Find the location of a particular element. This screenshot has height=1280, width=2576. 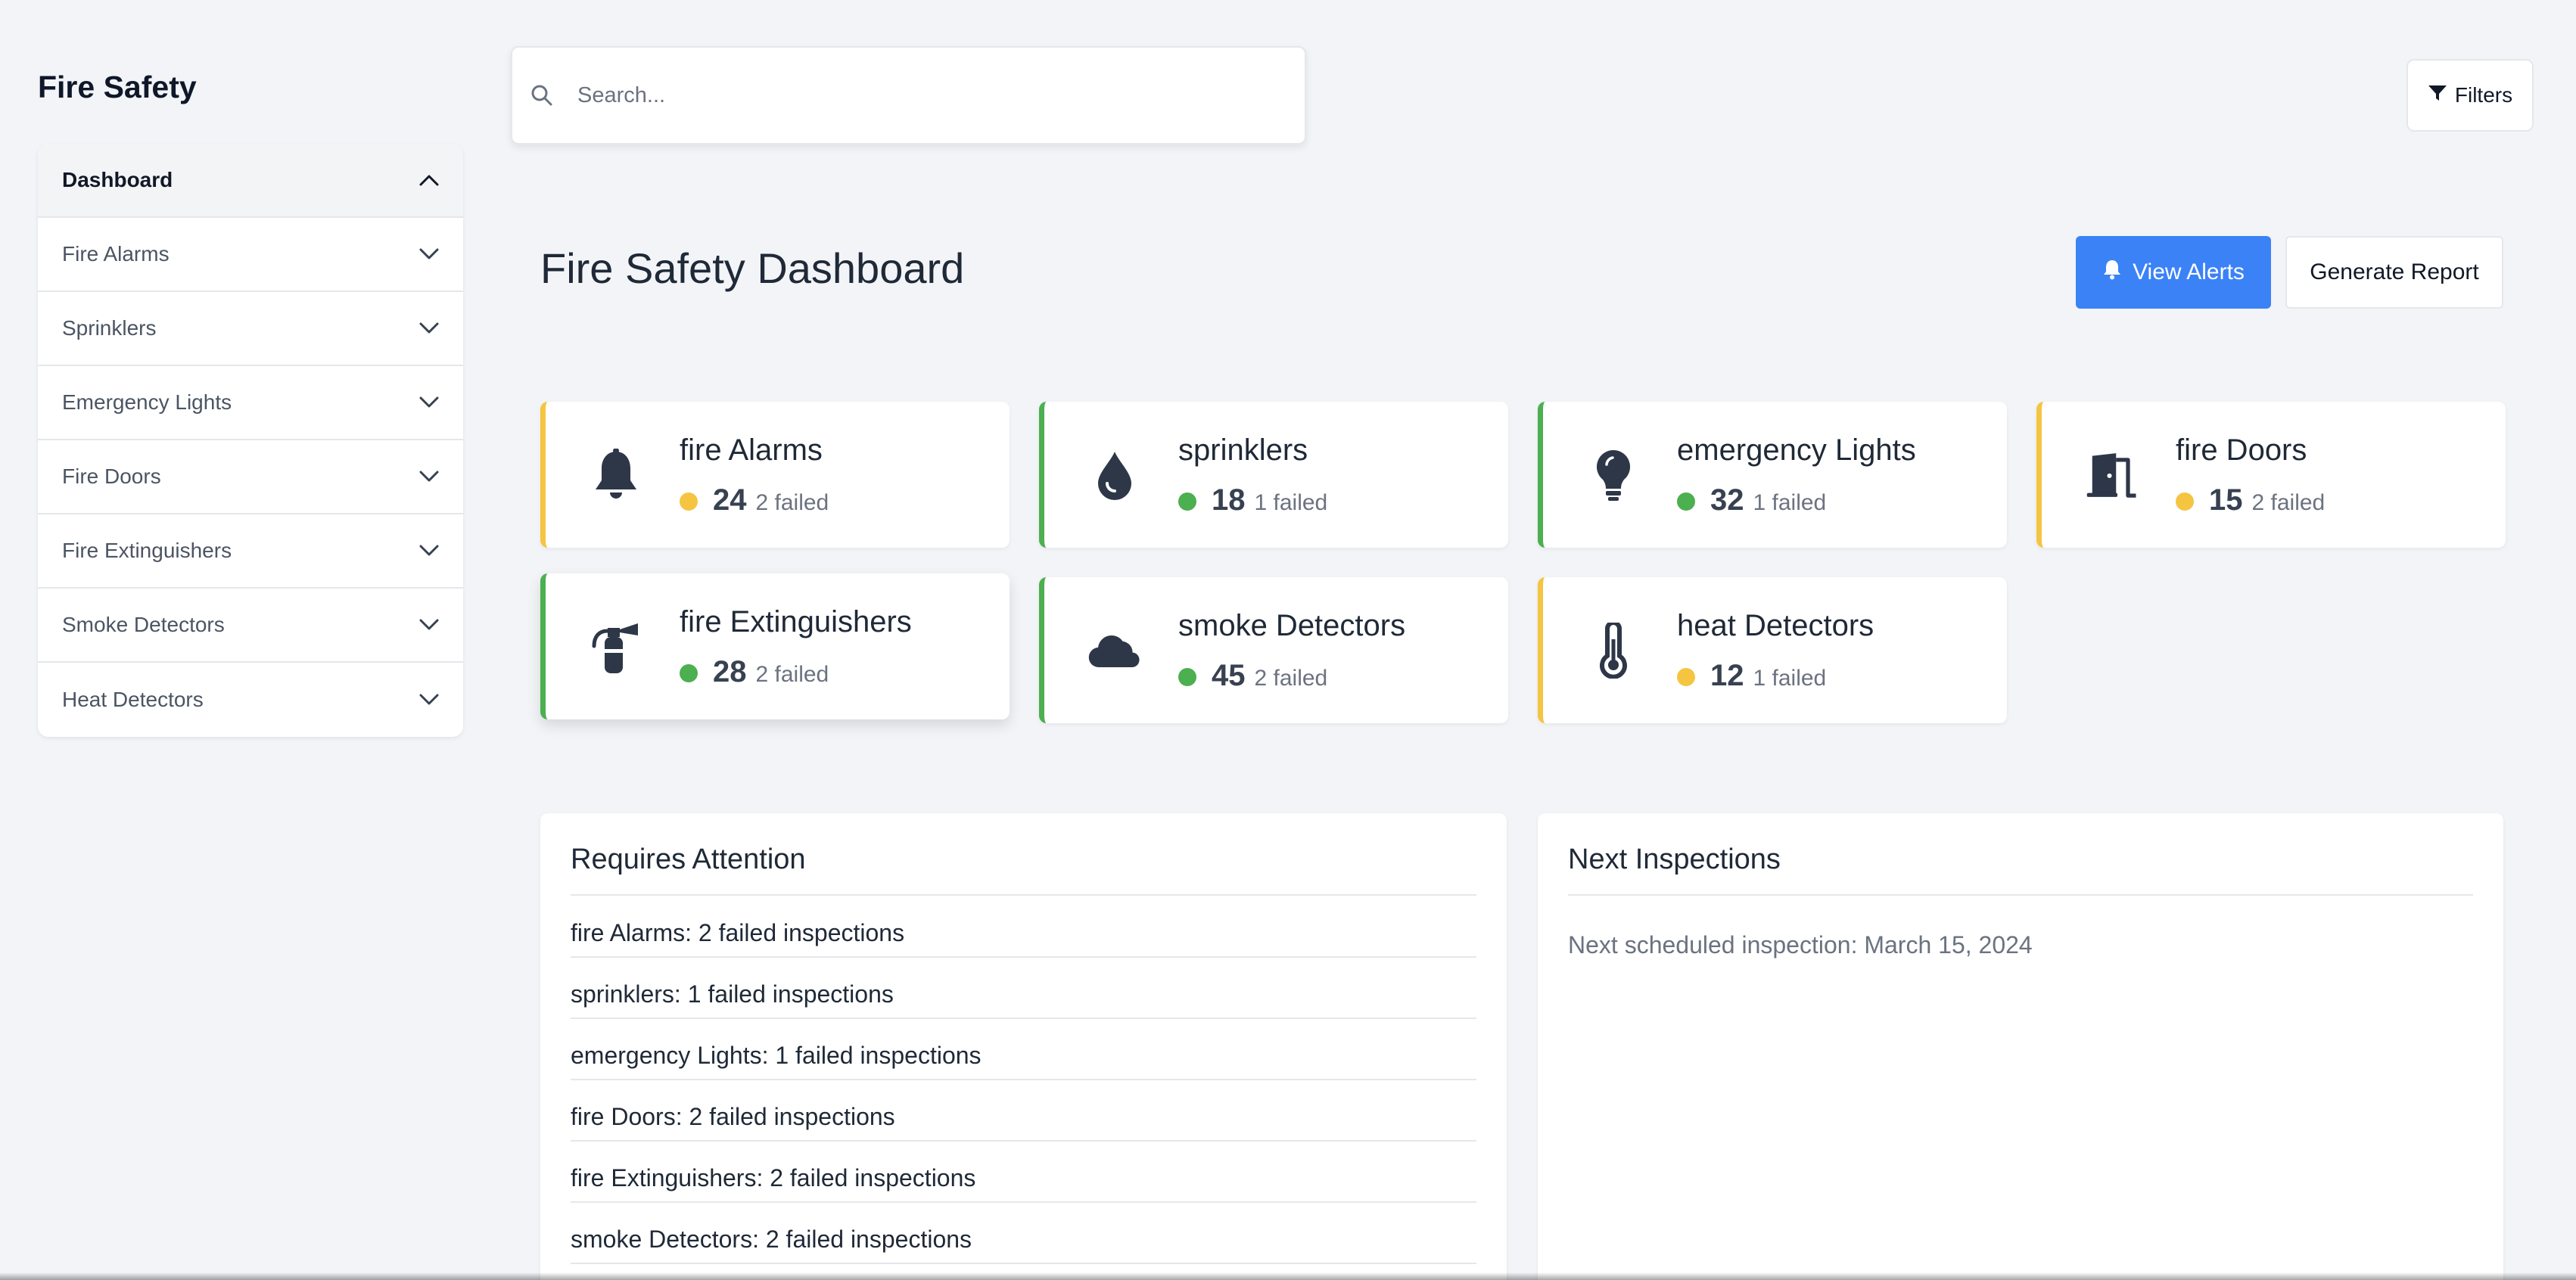

sidebar-item-label: Fire Doors is located at coordinates (112, 476).